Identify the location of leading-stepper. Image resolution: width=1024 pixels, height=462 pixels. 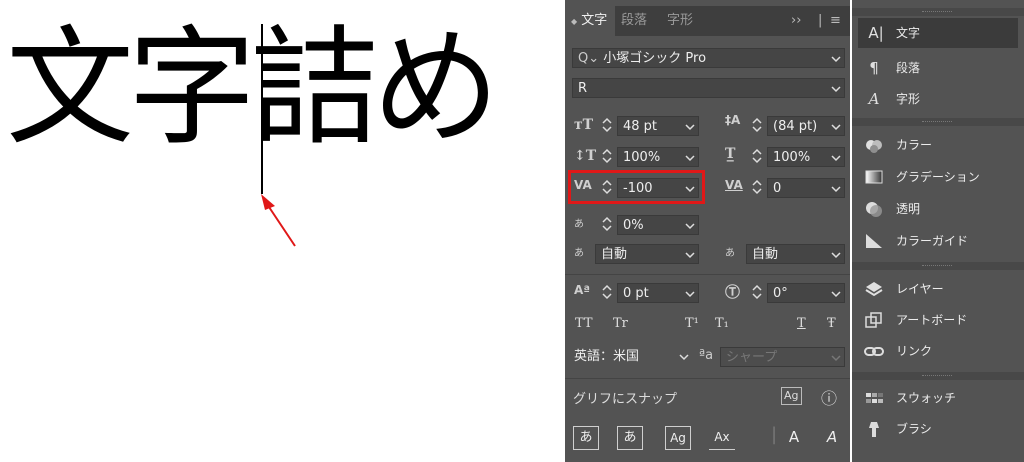
(757, 125).